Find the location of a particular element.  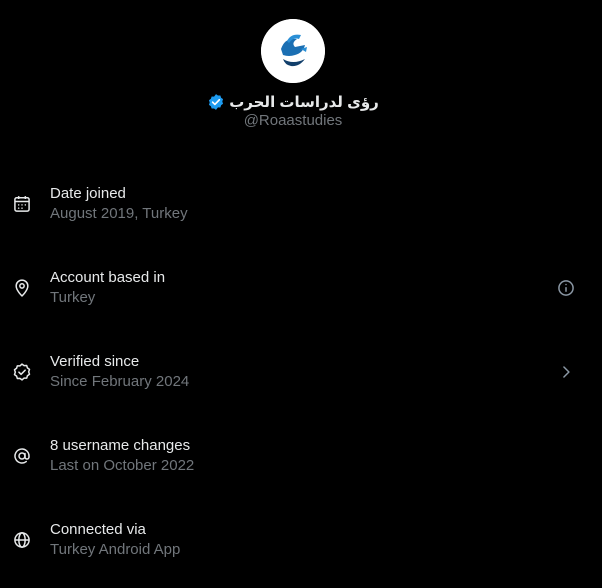

row-subtitle: August 2019, Turkey is located at coordinates (119, 213).